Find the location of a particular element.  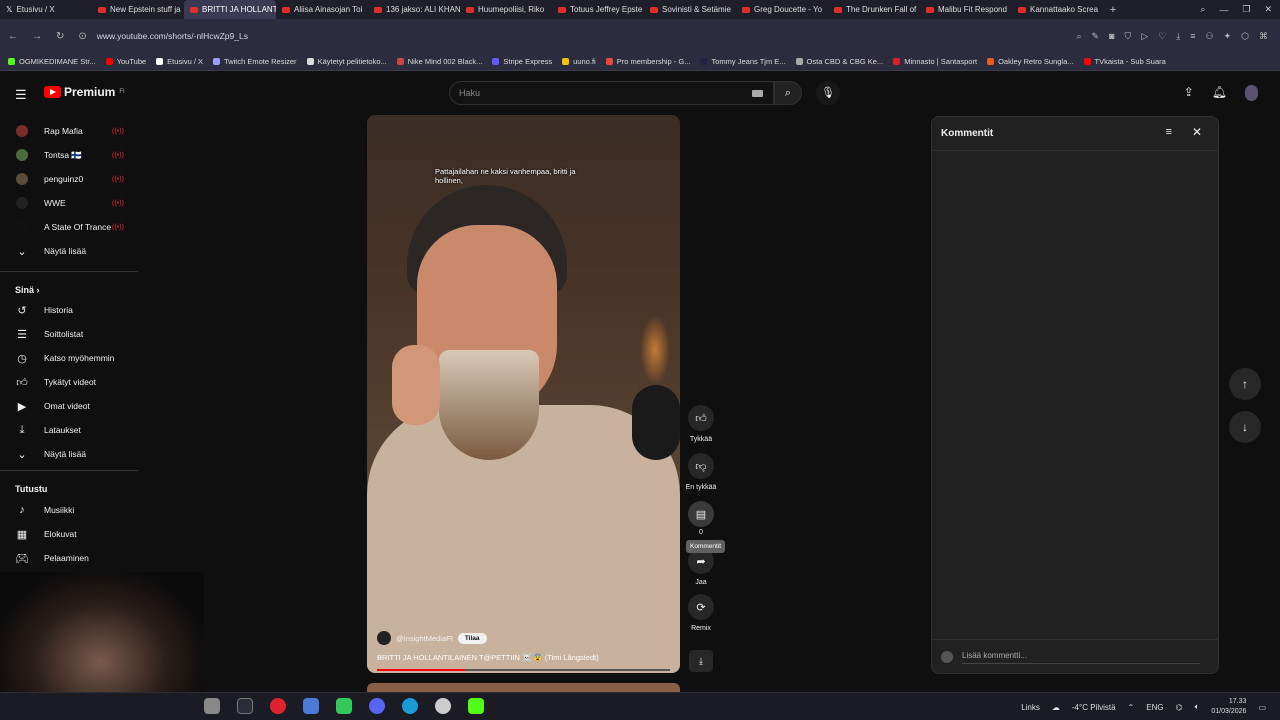

browser-tab: New Epstein stuff ja is located at coordinates (138, 9).